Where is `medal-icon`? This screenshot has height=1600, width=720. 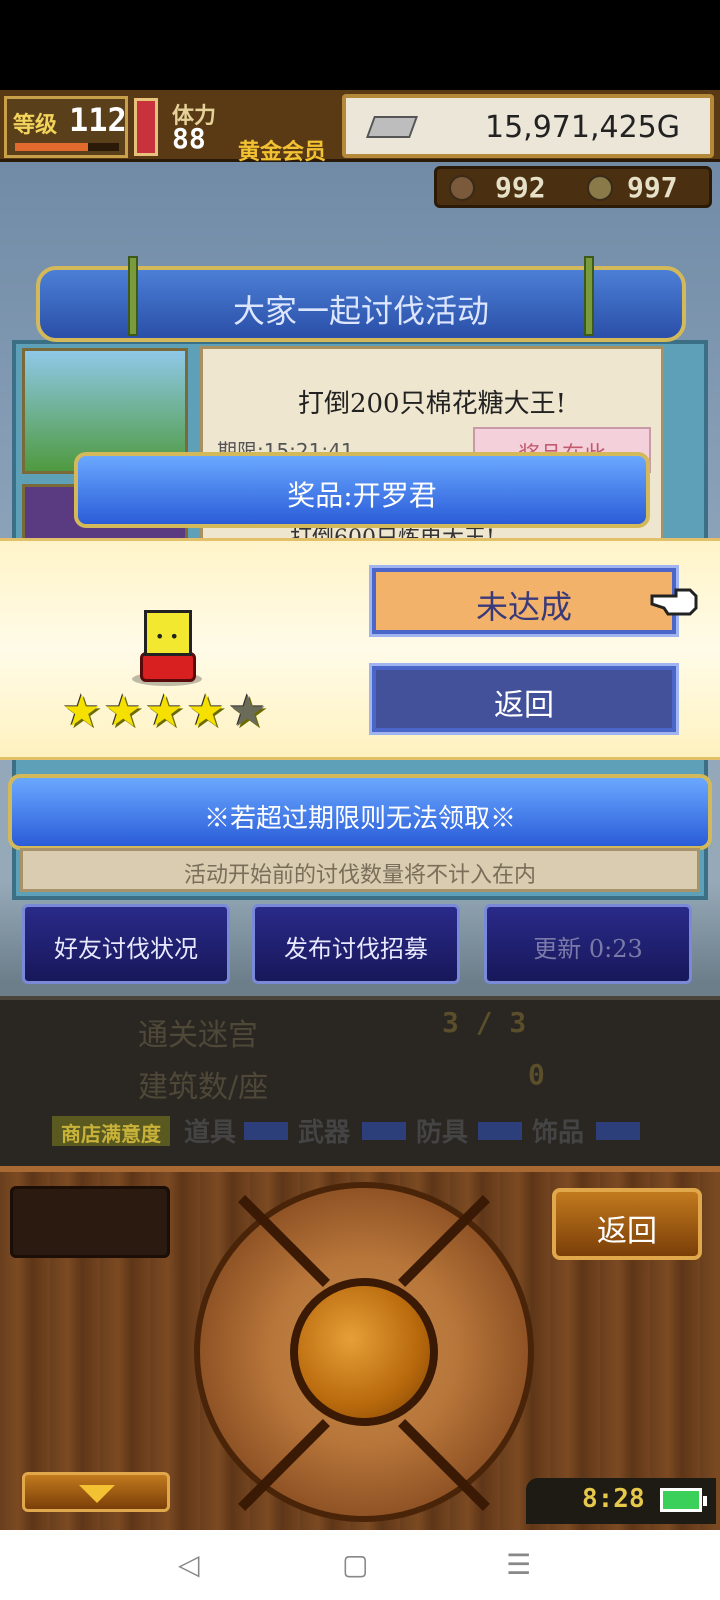
medal-icon is located at coordinates (462, 188).